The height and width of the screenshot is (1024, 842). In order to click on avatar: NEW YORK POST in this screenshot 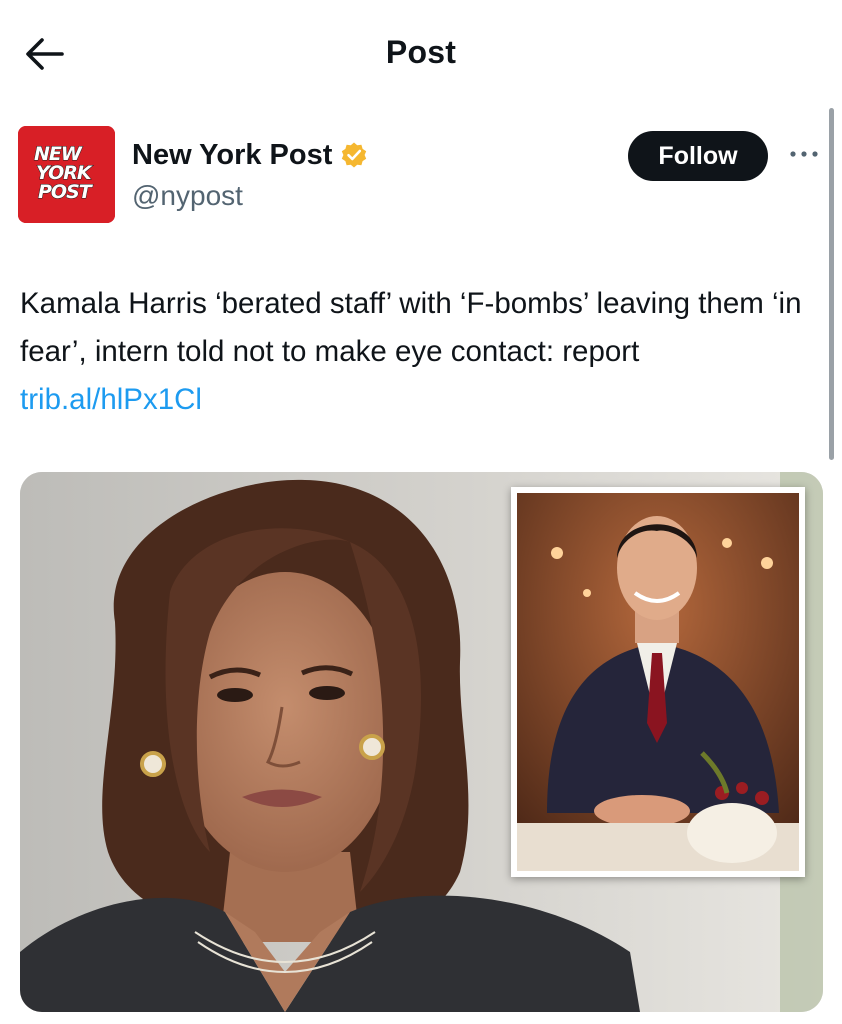, I will do `click(66, 174)`.